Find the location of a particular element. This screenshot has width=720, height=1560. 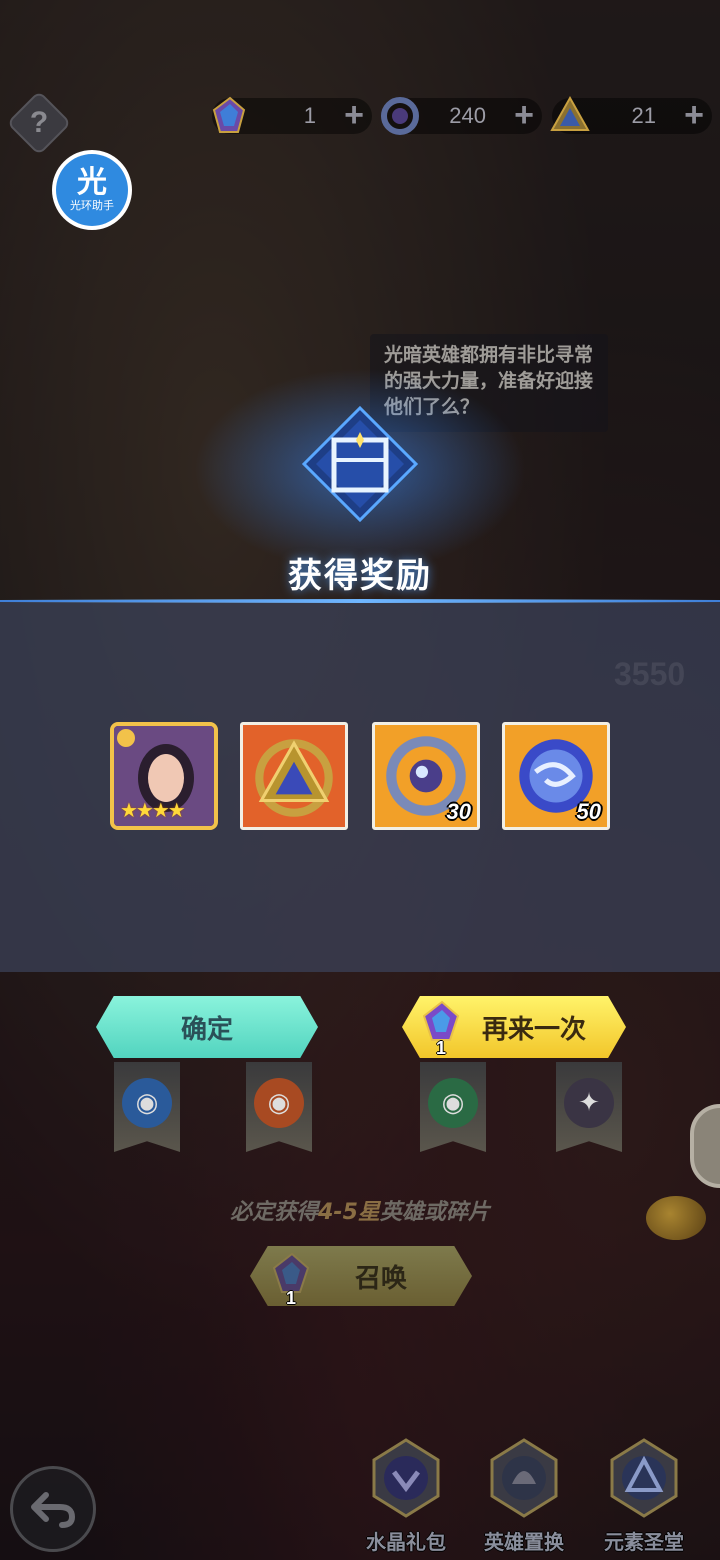

add-crystal-button: + is located at coordinates (354, 115).